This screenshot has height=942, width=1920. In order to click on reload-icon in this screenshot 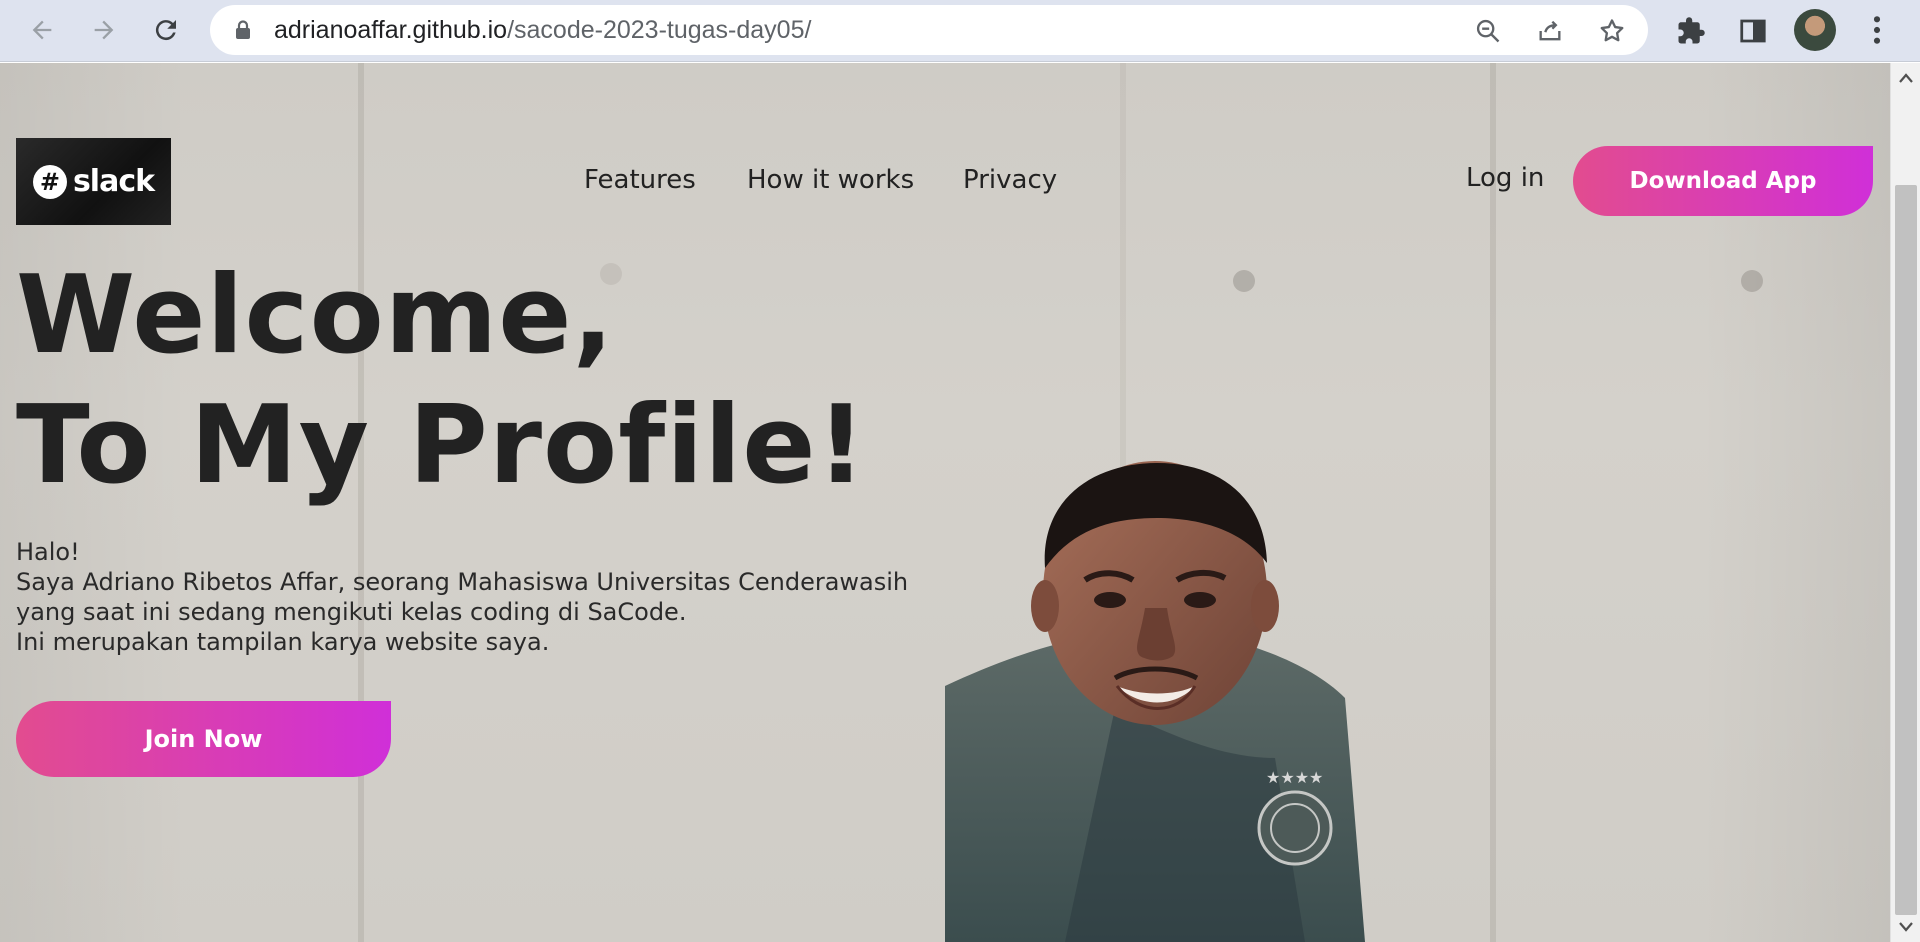, I will do `click(165, 30)`.